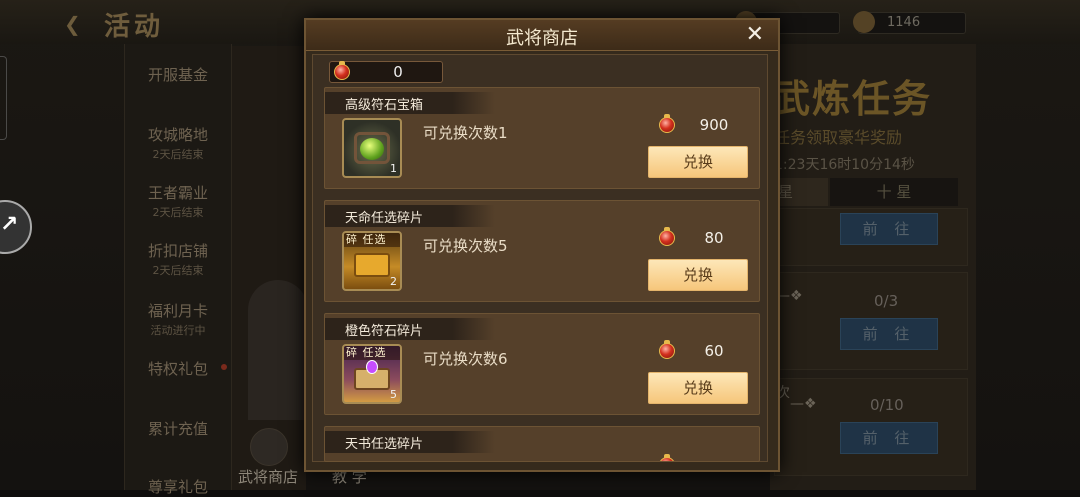  What do you see at coordinates (372, 374) in the screenshot?
I see `purple-rune-fragment-icon: 碎 任选 5` at bounding box center [372, 374].